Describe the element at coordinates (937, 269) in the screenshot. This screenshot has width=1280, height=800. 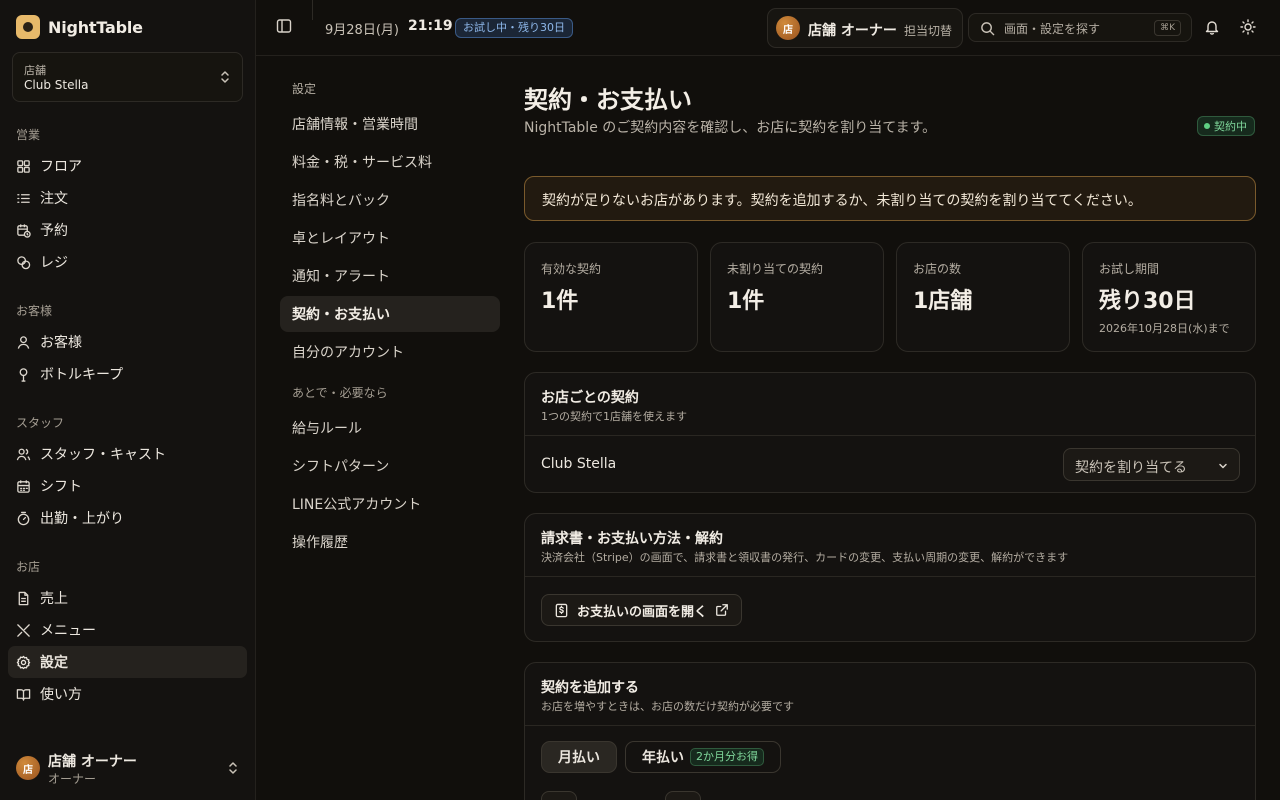
I see `stat-label: お店の数` at that location.